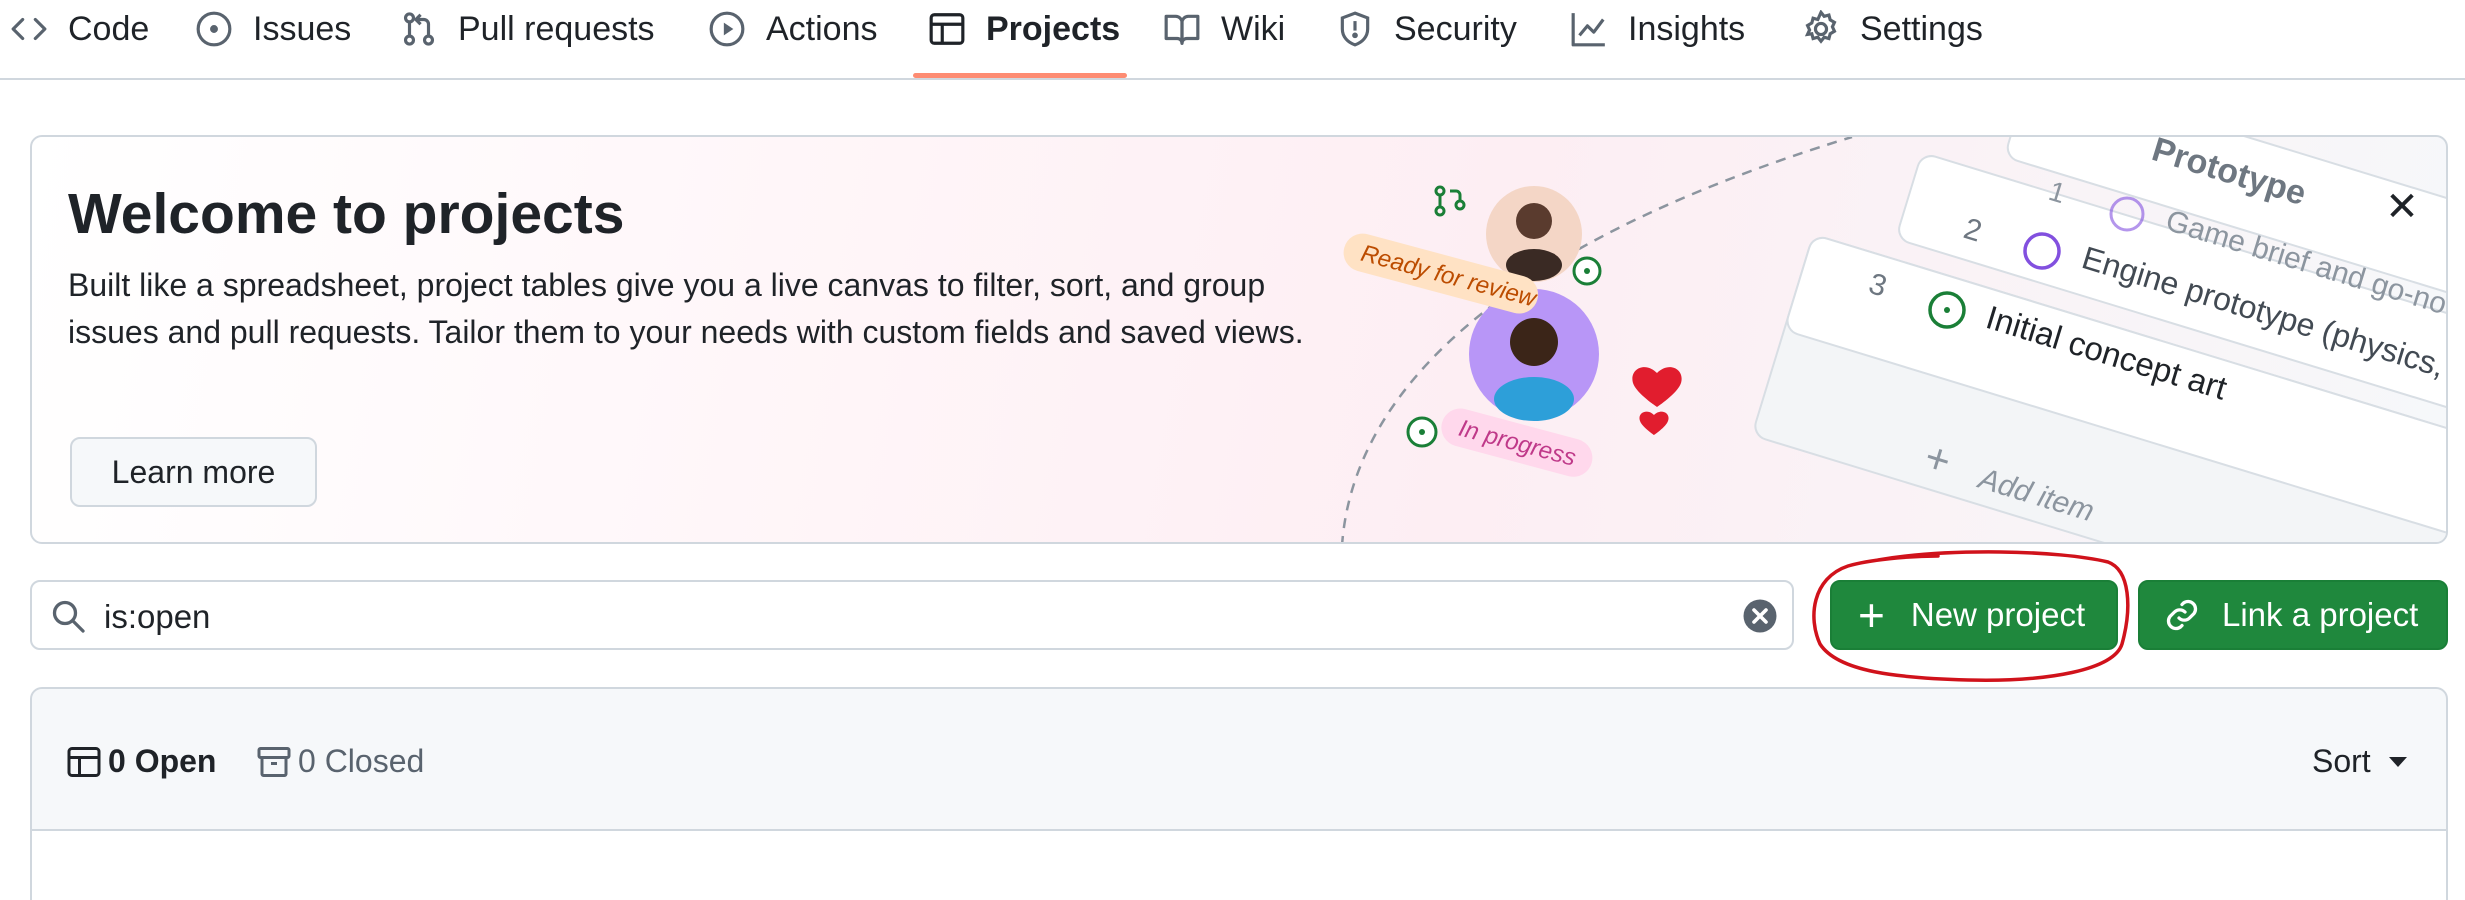  I want to click on tab-pull-requests: Pull requests, so click(527, 40).